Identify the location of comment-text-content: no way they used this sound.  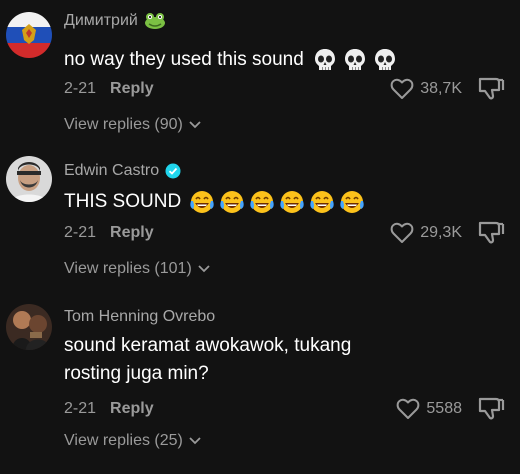
(184, 59).